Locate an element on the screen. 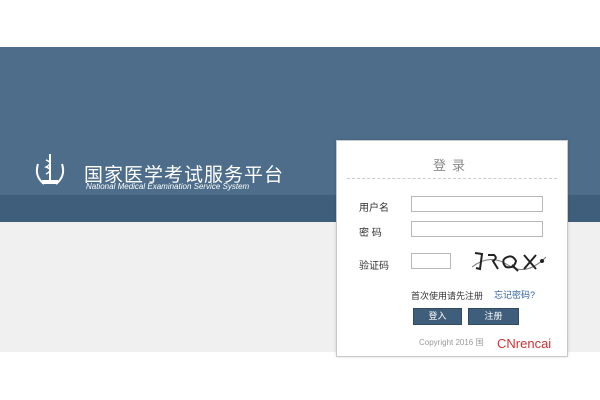  login-button: 登入 is located at coordinates (437, 316).